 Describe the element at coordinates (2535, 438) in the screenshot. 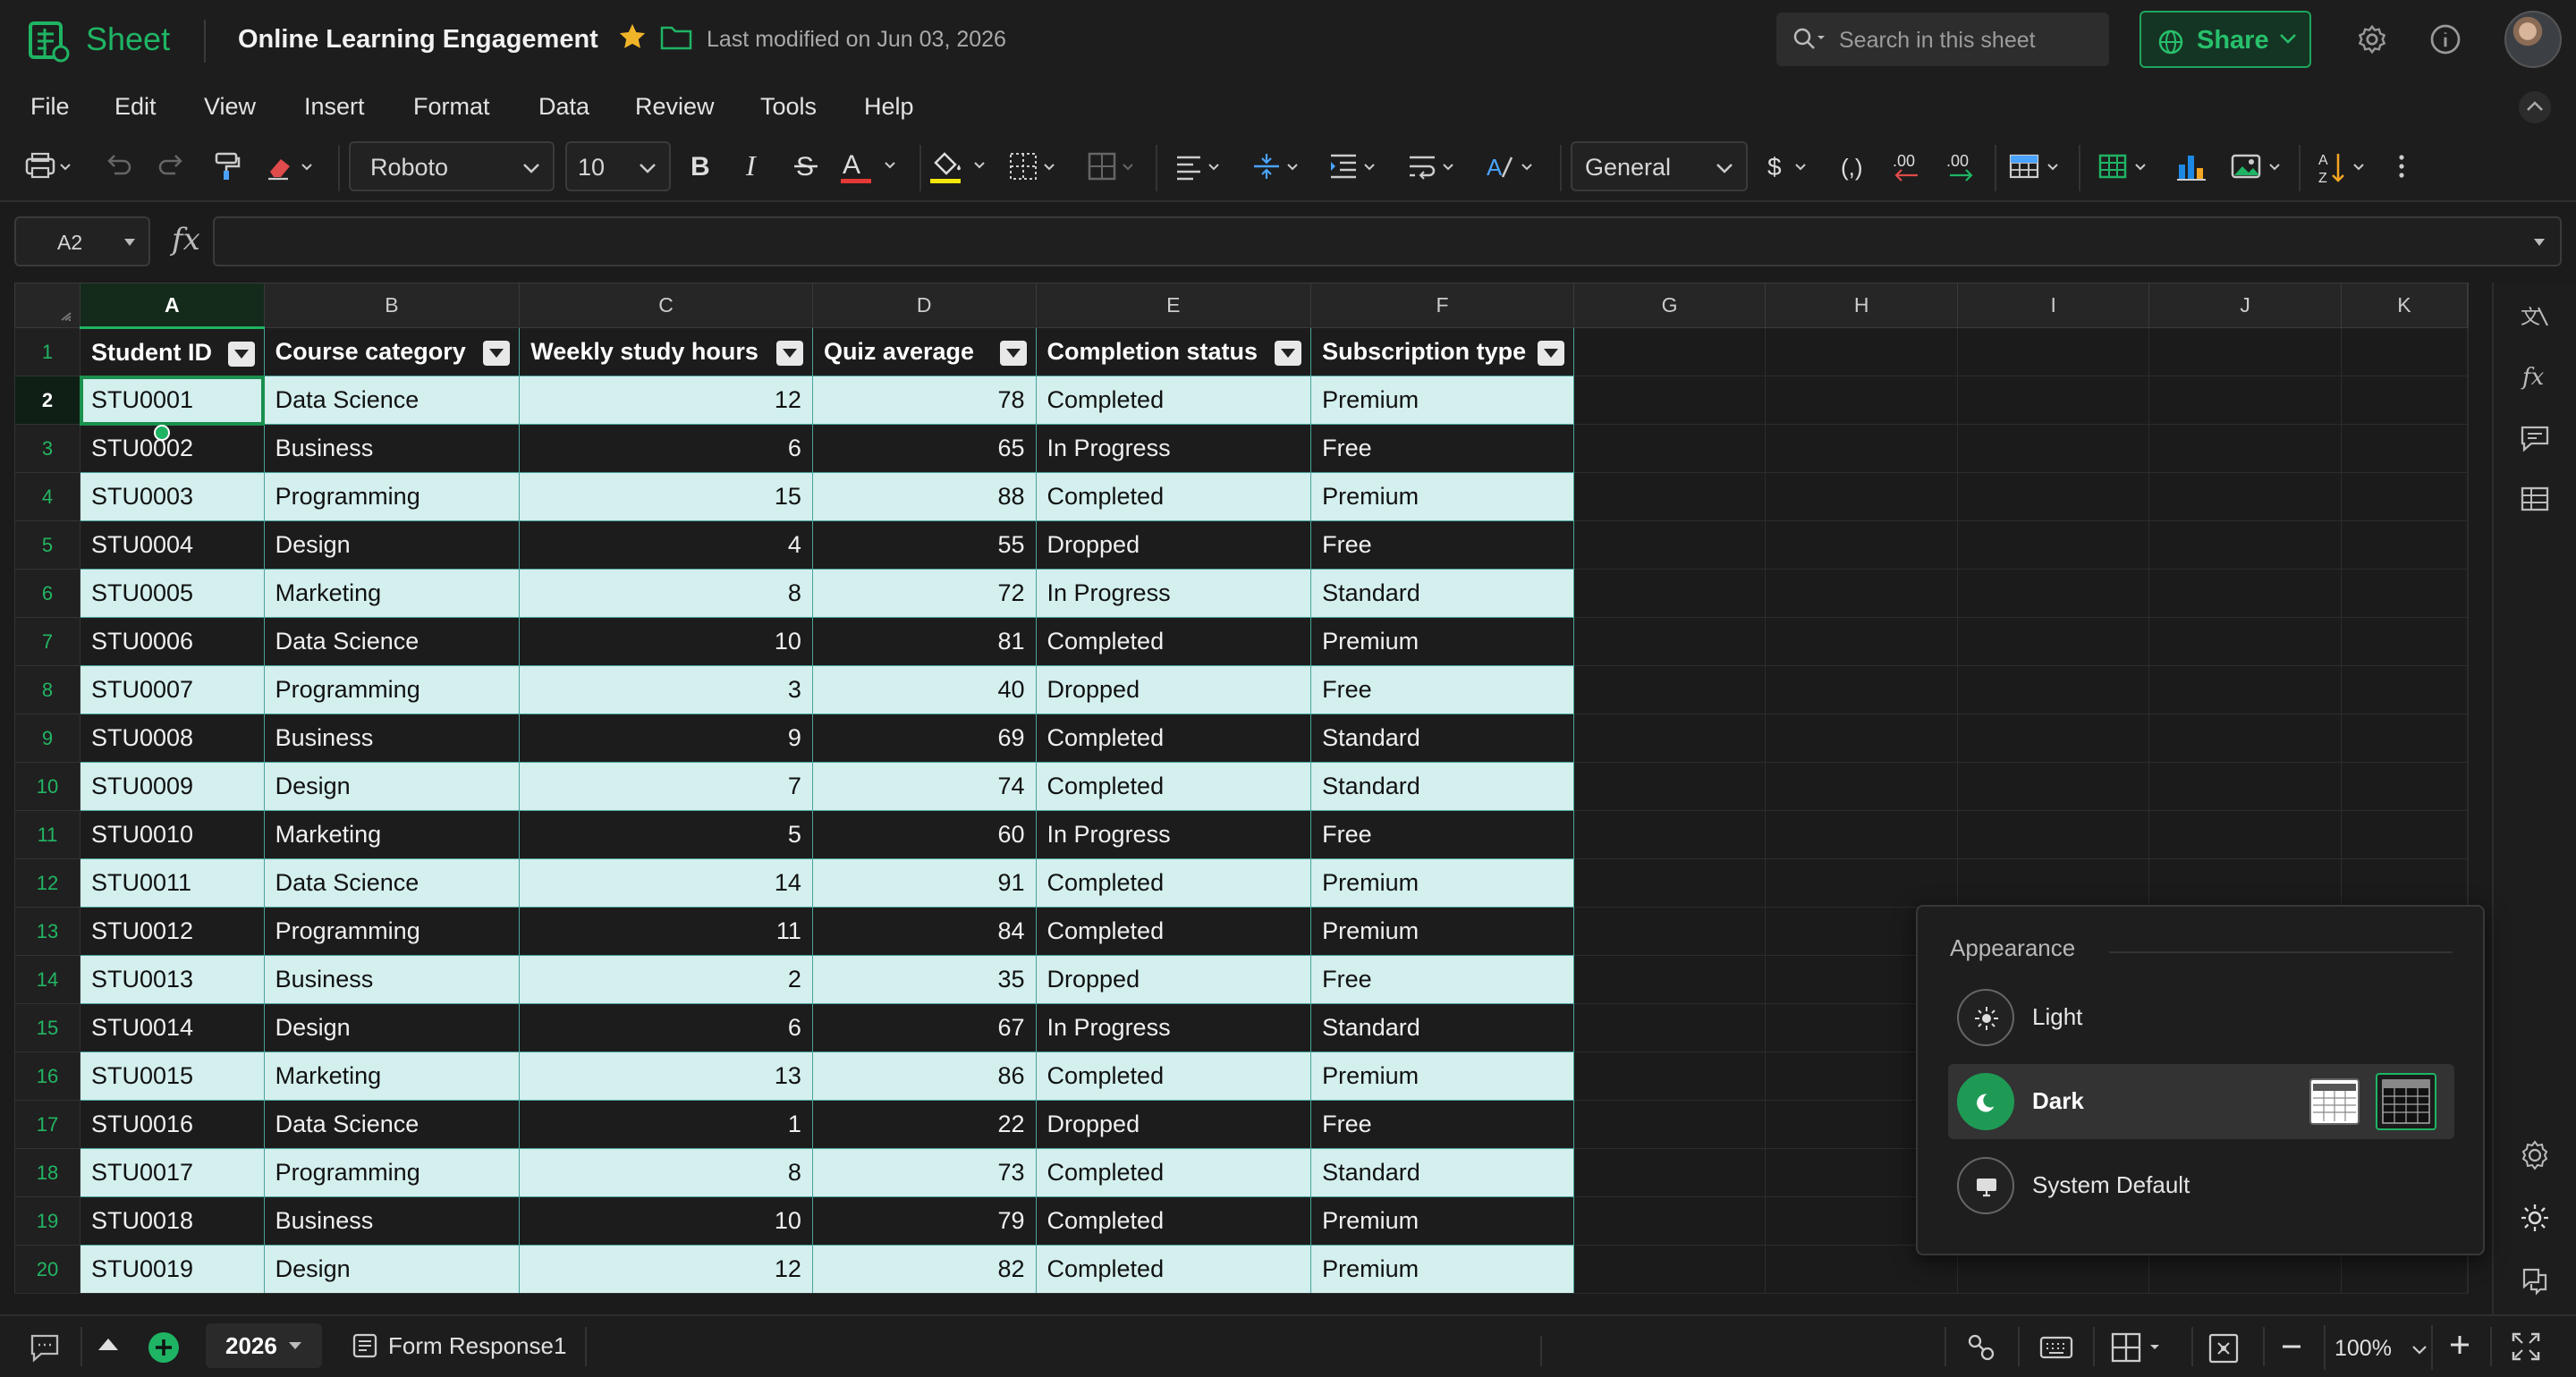

I see `comment-icon` at that location.